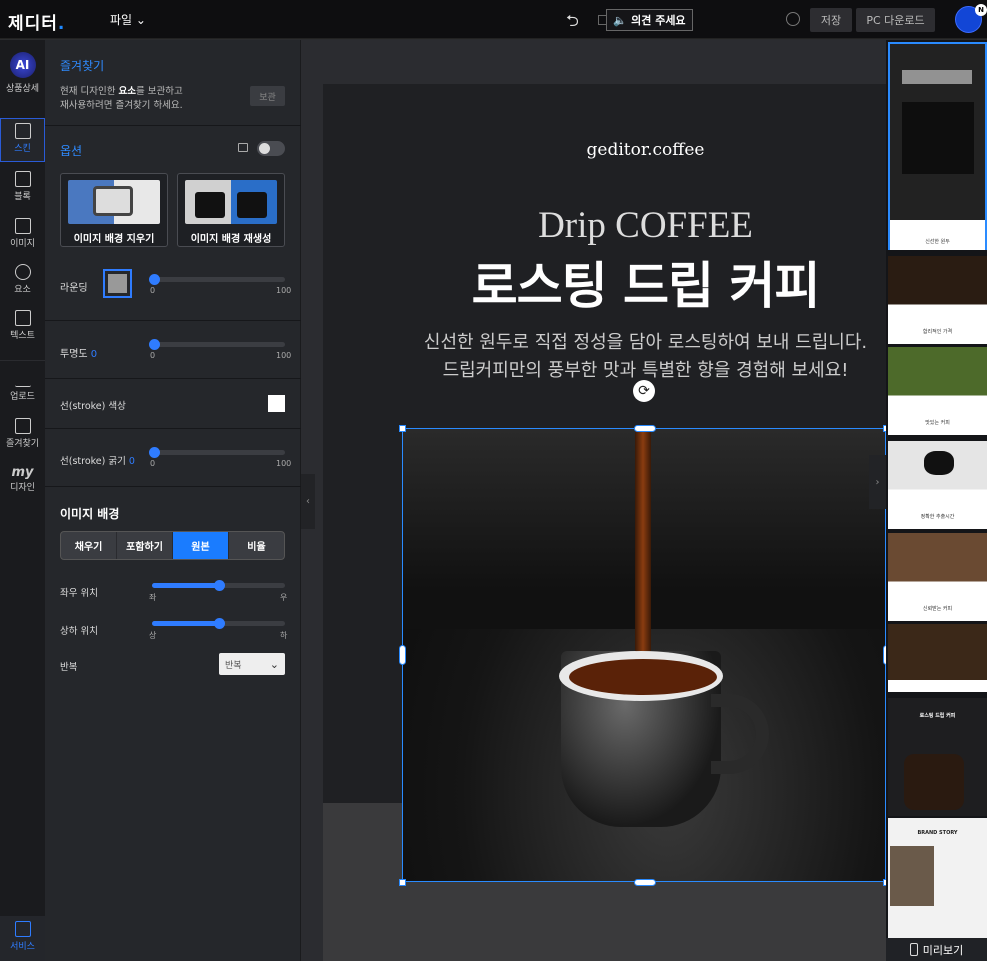  I want to click on resize-handle-n, so click(645, 428).